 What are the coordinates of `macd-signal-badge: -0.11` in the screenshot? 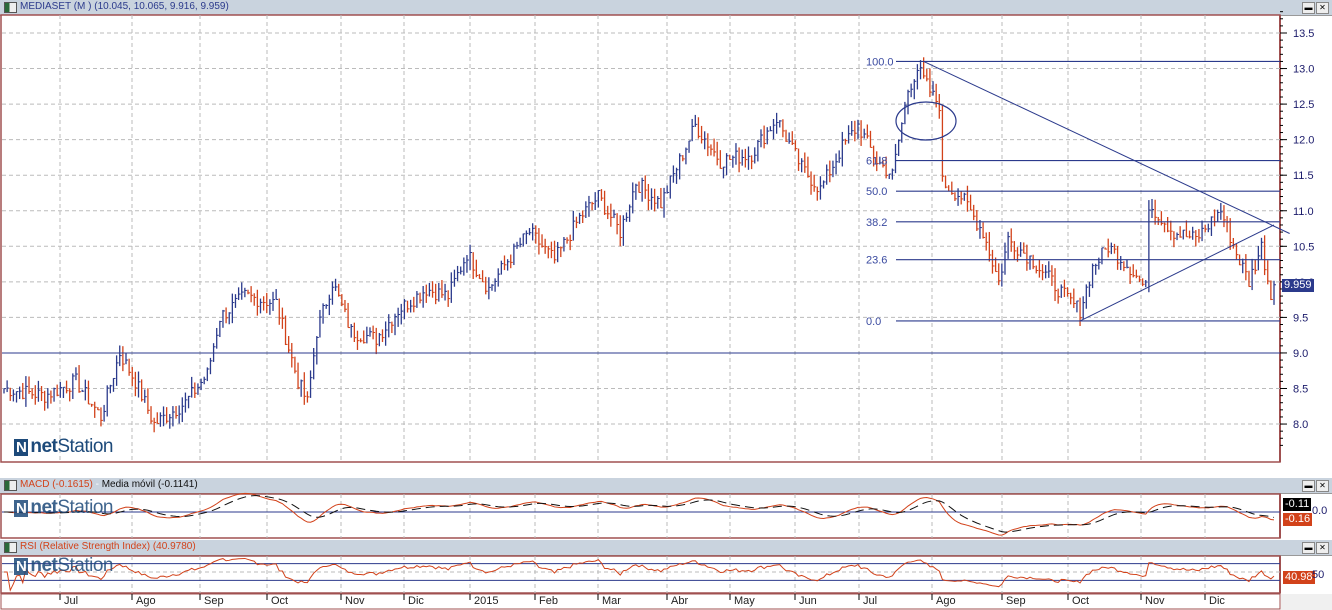 It's located at (1297, 504).